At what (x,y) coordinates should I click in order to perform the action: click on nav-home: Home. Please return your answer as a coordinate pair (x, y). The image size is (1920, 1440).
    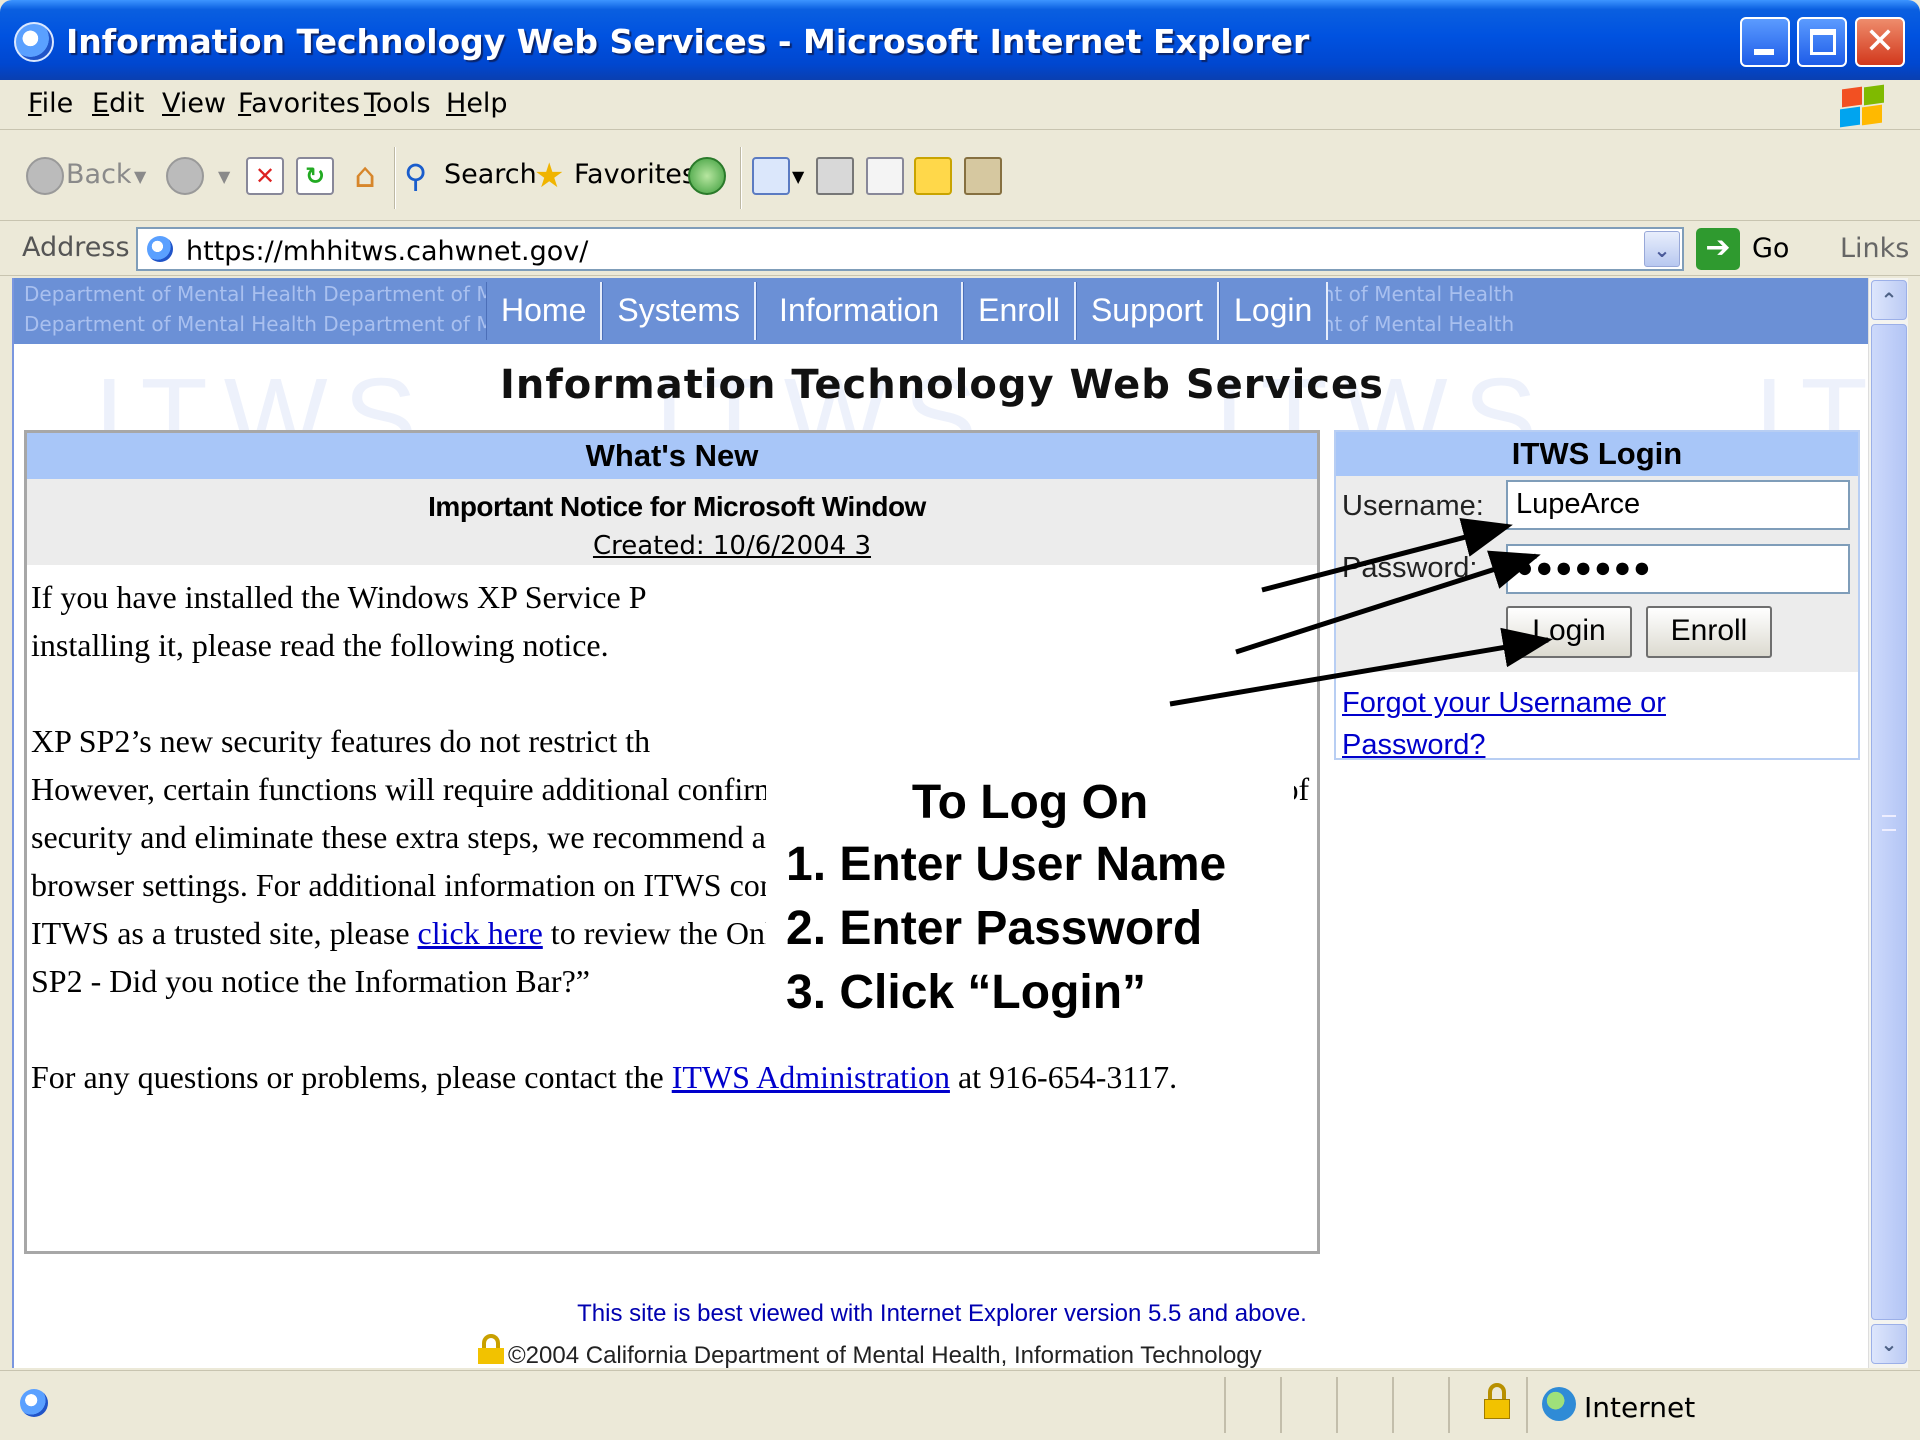
    Looking at the image, I should click on (544, 311).